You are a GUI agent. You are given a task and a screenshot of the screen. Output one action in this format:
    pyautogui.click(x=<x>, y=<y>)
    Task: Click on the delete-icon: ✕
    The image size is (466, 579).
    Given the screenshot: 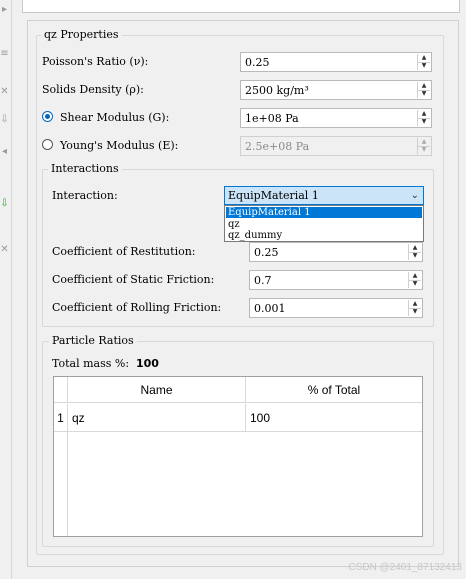 What is the action you would take?
    pyautogui.click(x=4, y=250)
    